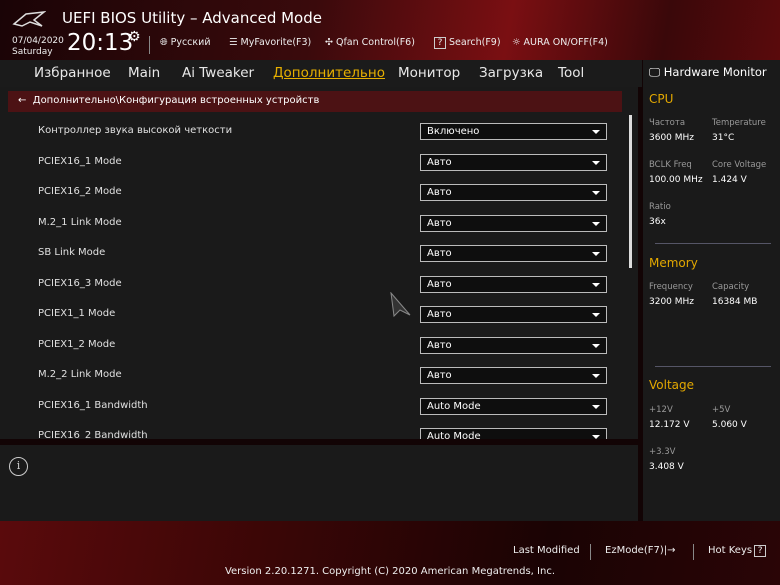  What do you see at coordinates (661, 99) in the screenshot?
I see `cpu-heading: CPU` at bounding box center [661, 99].